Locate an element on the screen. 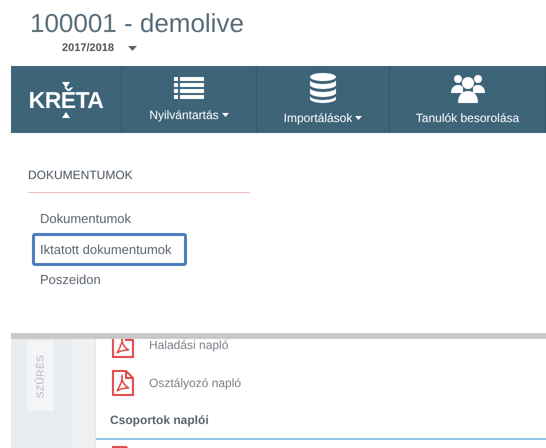  database-icon is located at coordinates (323, 87).